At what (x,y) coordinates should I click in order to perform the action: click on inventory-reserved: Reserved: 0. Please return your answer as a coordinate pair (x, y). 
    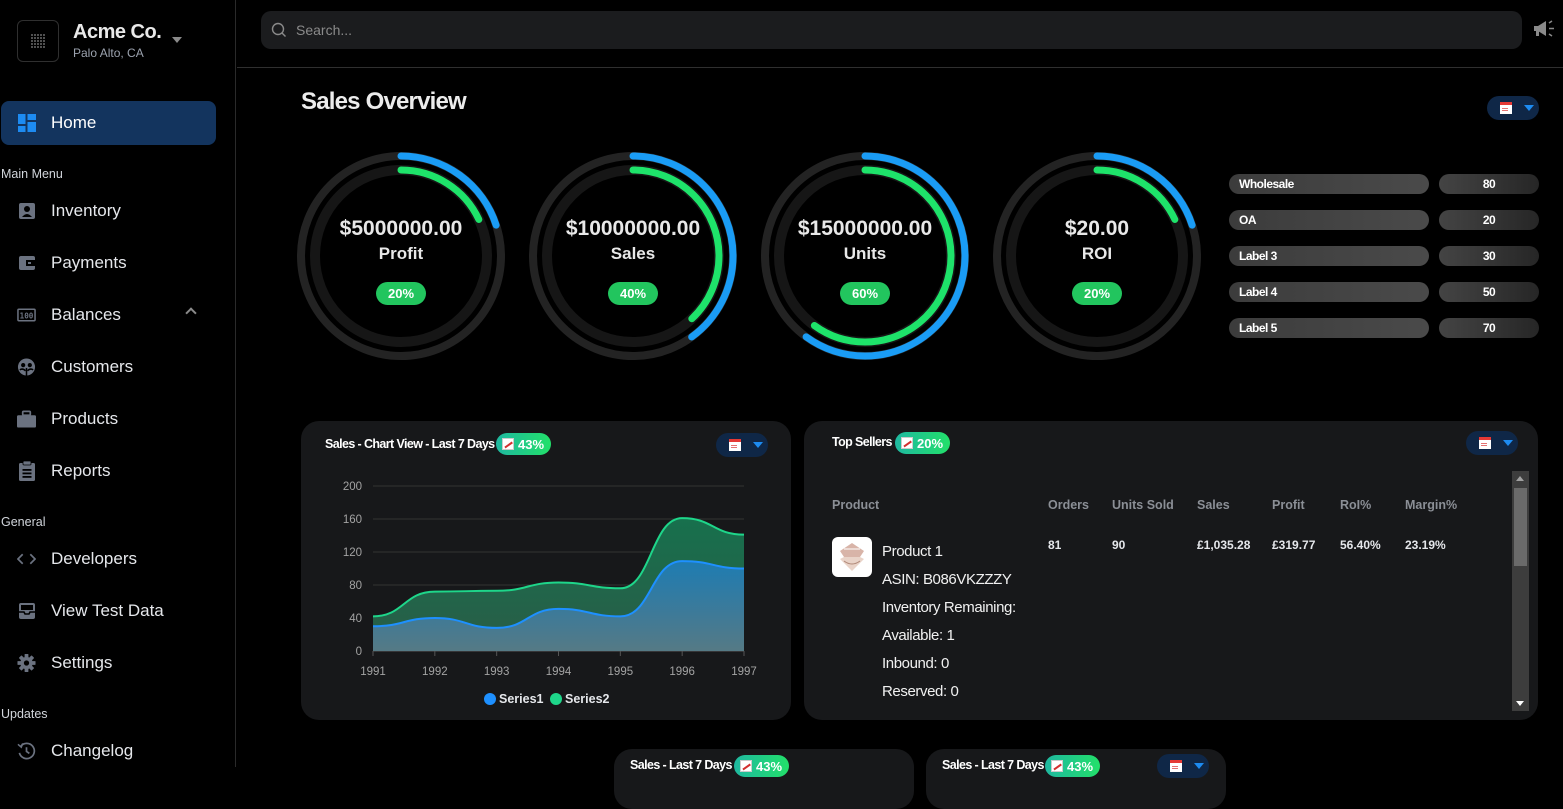
    Looking at the image, I should click on (920, 691).